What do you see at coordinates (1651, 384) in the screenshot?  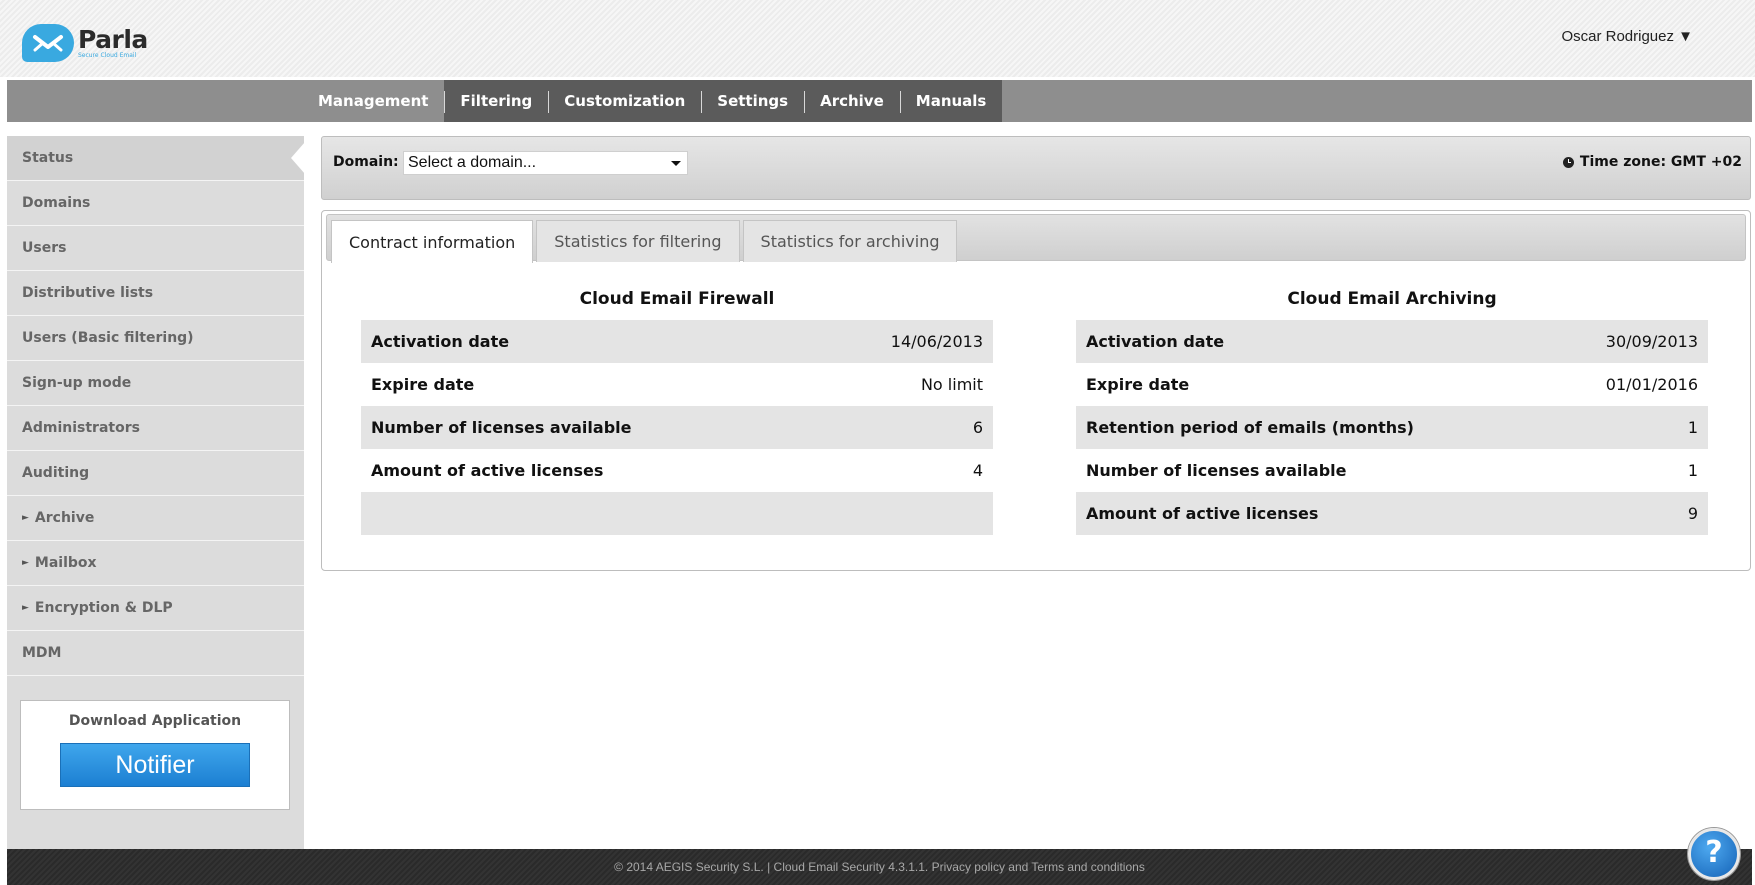 I see `row-value: 01/01/2016` at bounding box center [1651, 384].